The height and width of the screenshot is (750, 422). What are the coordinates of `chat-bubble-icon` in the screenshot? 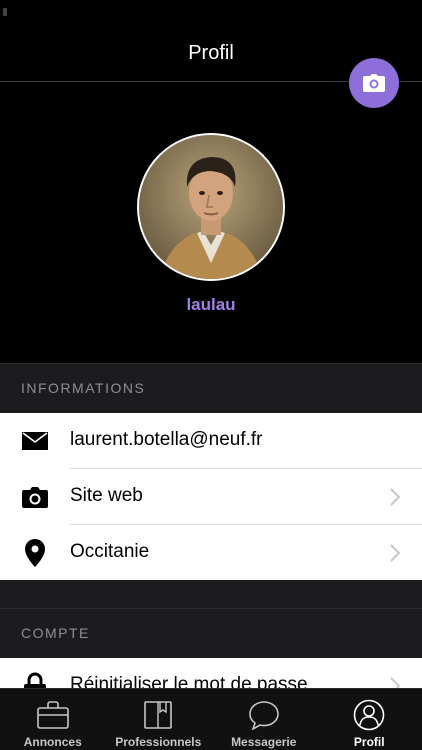 It's located at (264, 715).